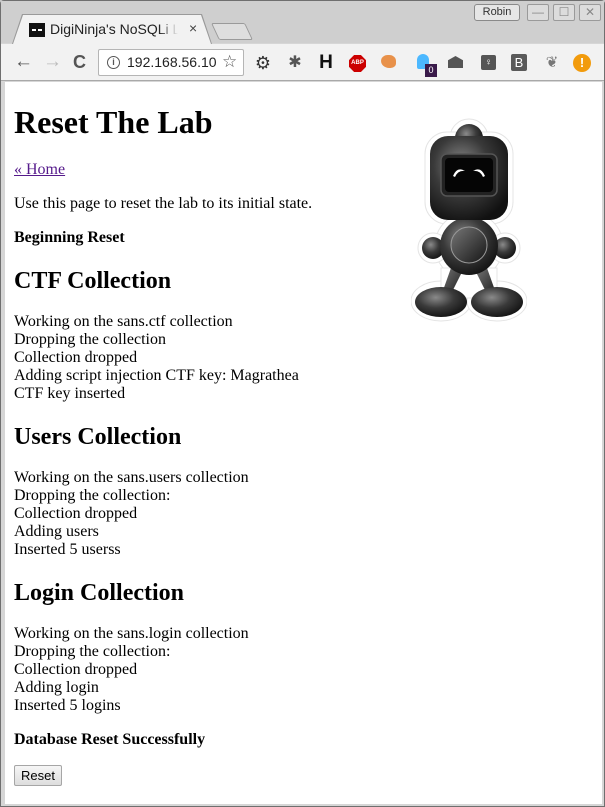  I want to click on address-bar: i 192.168.56.101 ☆, so click(171, 62).